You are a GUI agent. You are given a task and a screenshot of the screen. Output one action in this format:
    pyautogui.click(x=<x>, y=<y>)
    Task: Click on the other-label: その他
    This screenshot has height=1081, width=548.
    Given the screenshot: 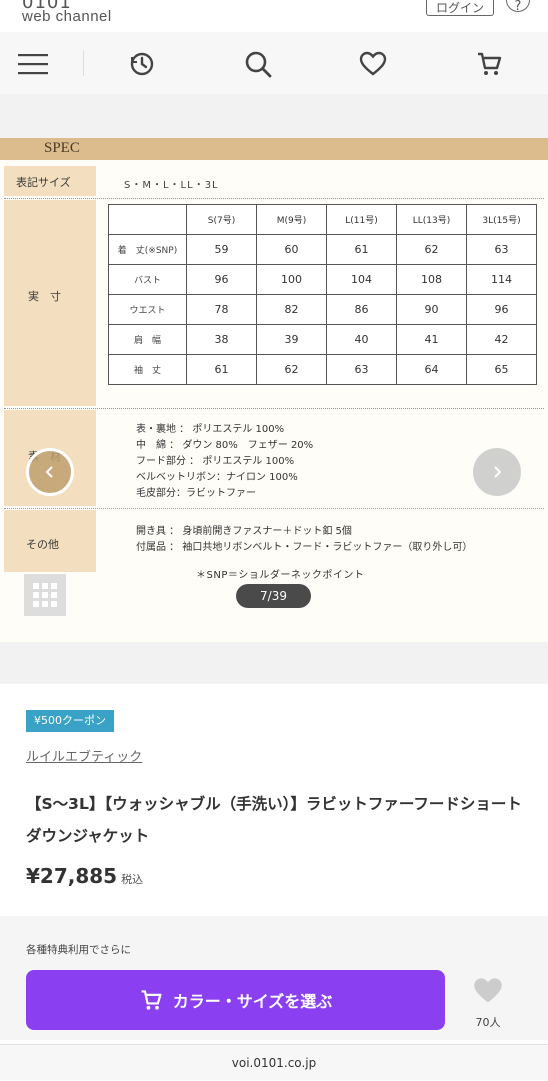 What is the action you would take?
    pyautogui.click(x=42, y=544)
    